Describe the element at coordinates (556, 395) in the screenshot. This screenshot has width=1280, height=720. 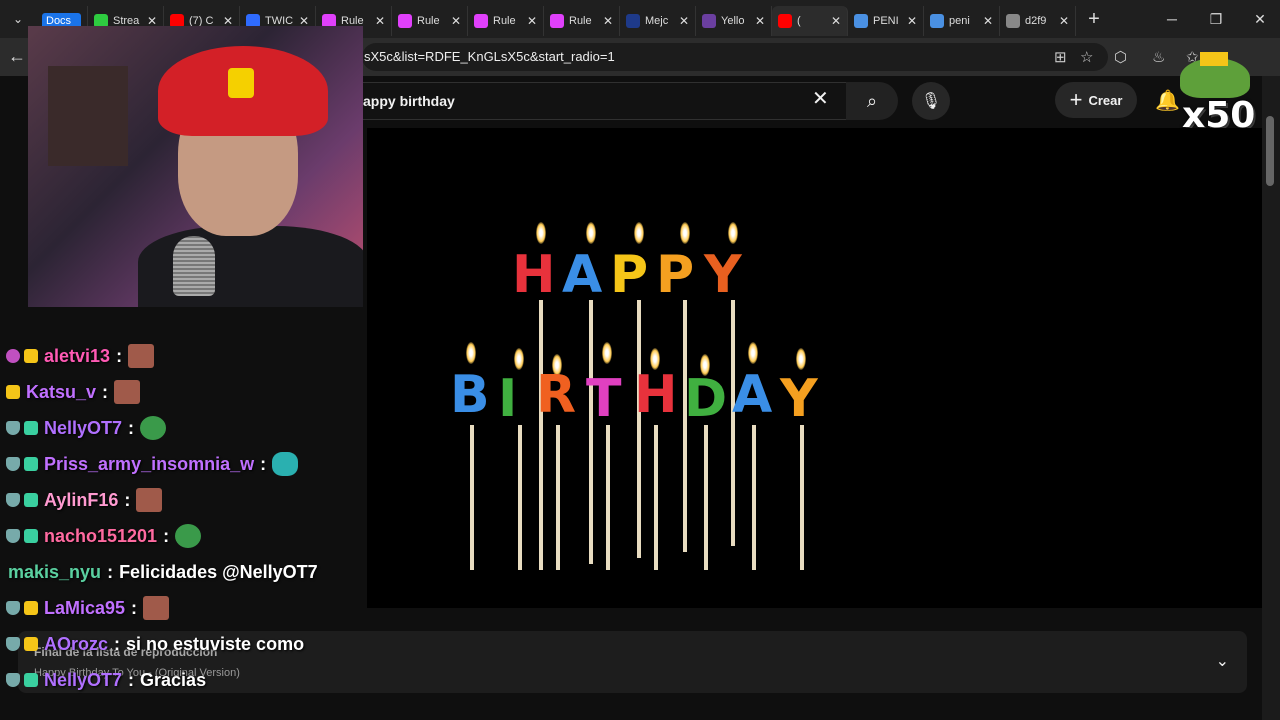
I see `candle-letter: R` at that location.